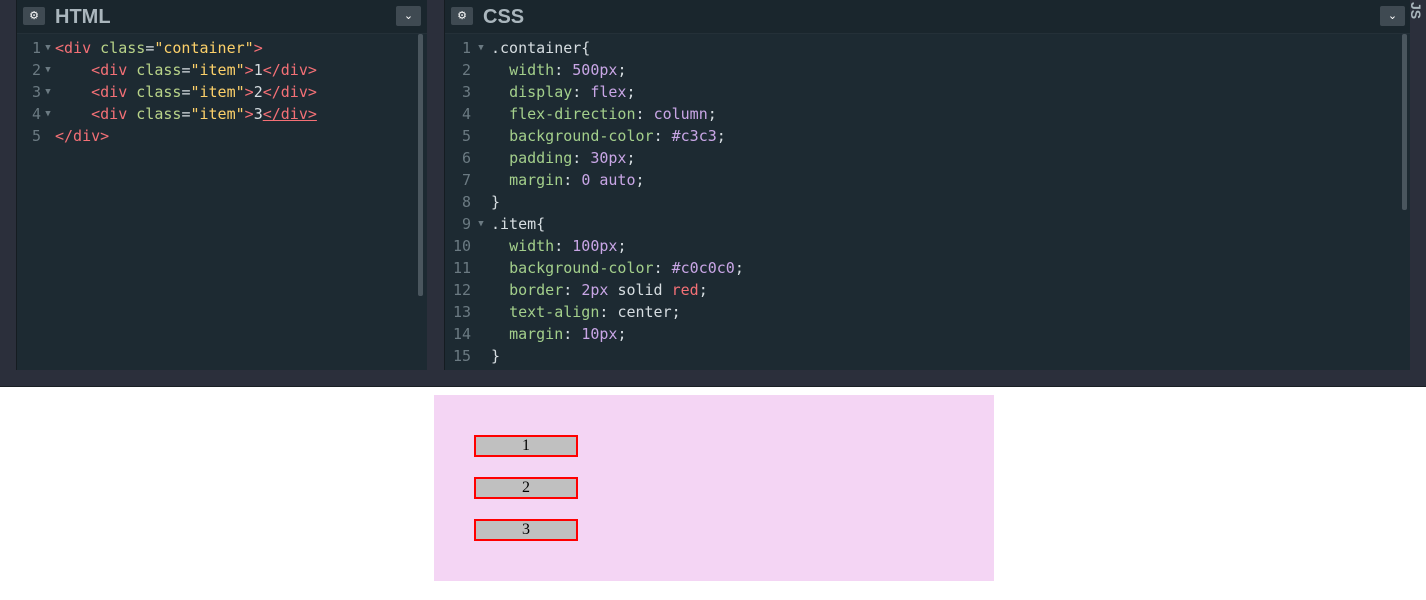  I want to click on code-line: 9 ▼ .item{, so click(928, 224).